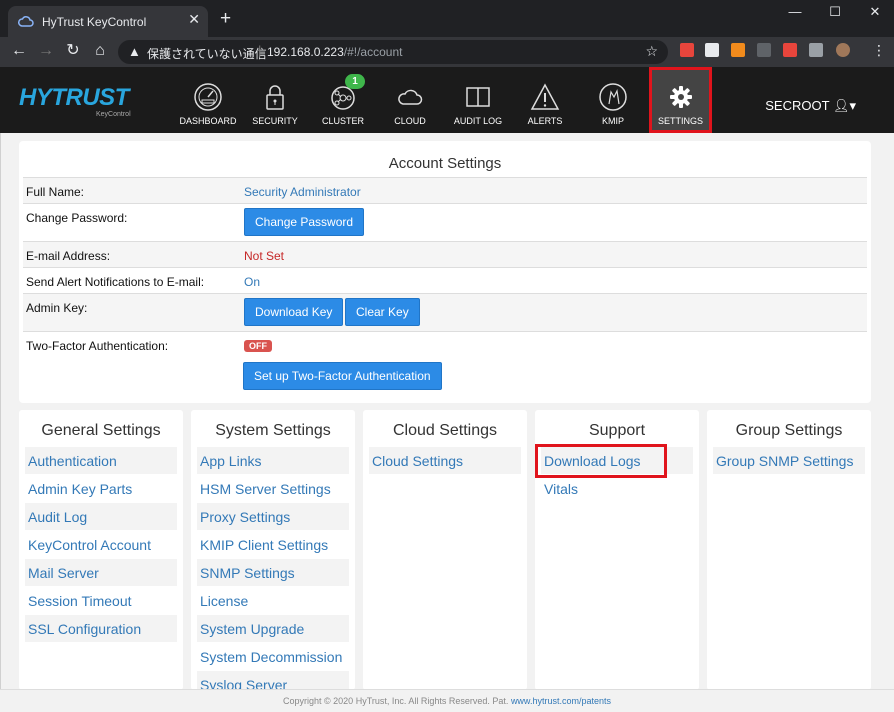 This screenshot has height=712, width=894. Describe the element at coordinates (445, 222) in the screenshot. I see `change-password-row: Change Password` at that location.